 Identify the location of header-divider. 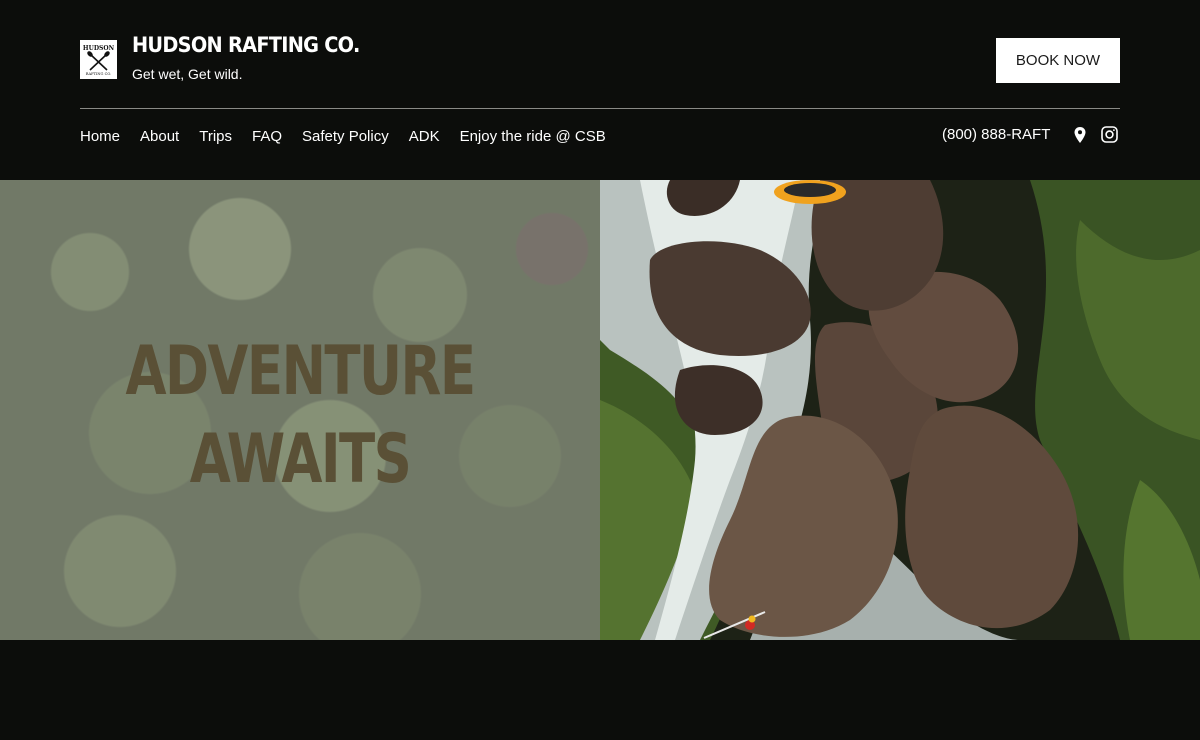
(600, 108).